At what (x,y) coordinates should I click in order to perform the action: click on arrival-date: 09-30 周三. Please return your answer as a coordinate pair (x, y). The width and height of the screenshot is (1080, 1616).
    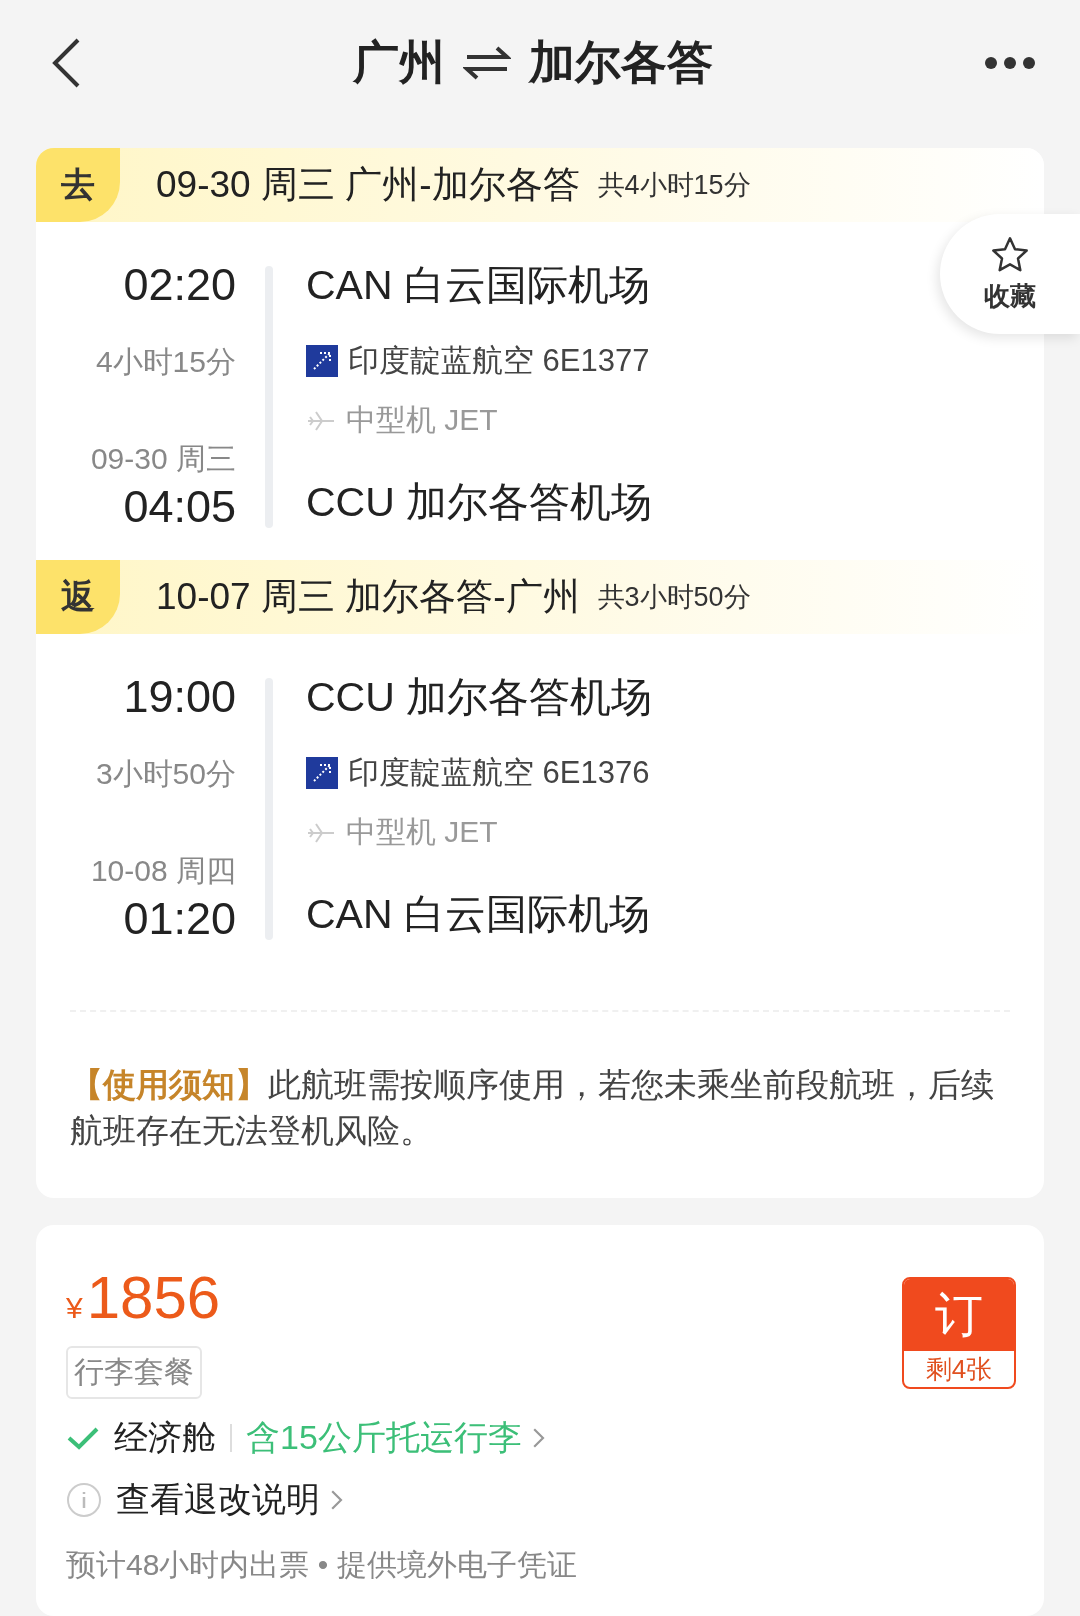
    Looking at the image, I should click on (163, 459).